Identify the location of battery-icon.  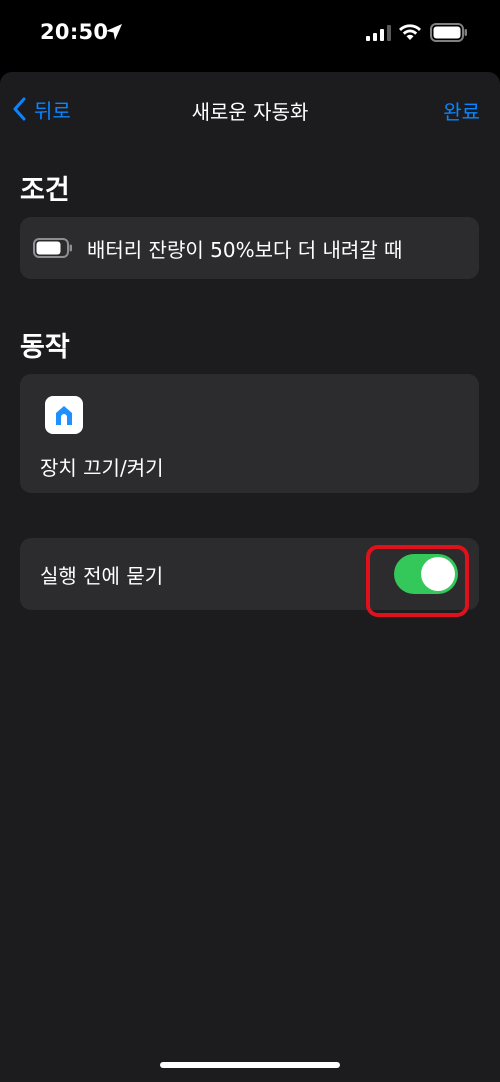
(448, 32).